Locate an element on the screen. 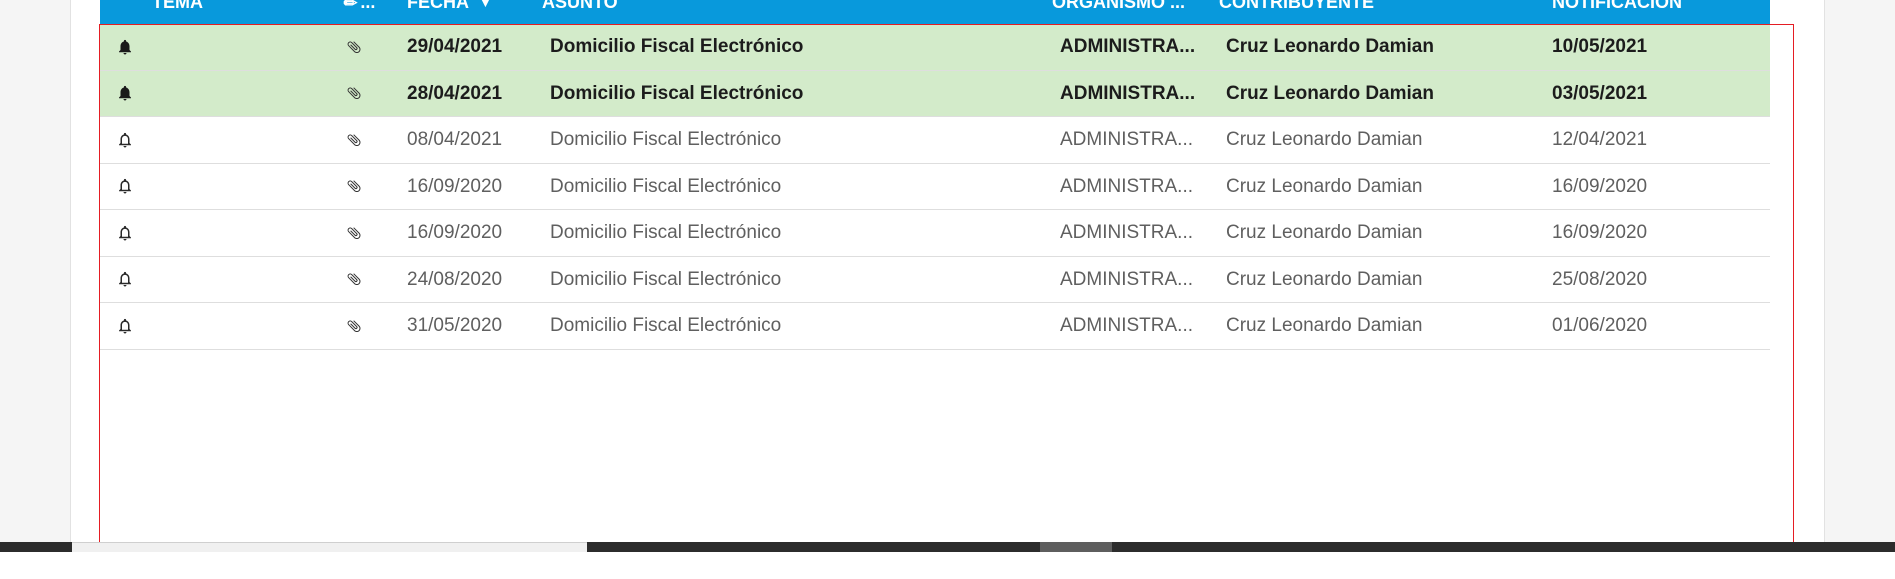 The image size is (1895, 579). row-notificacion: 25/08/2020 is located at coordinates (1600, 279).